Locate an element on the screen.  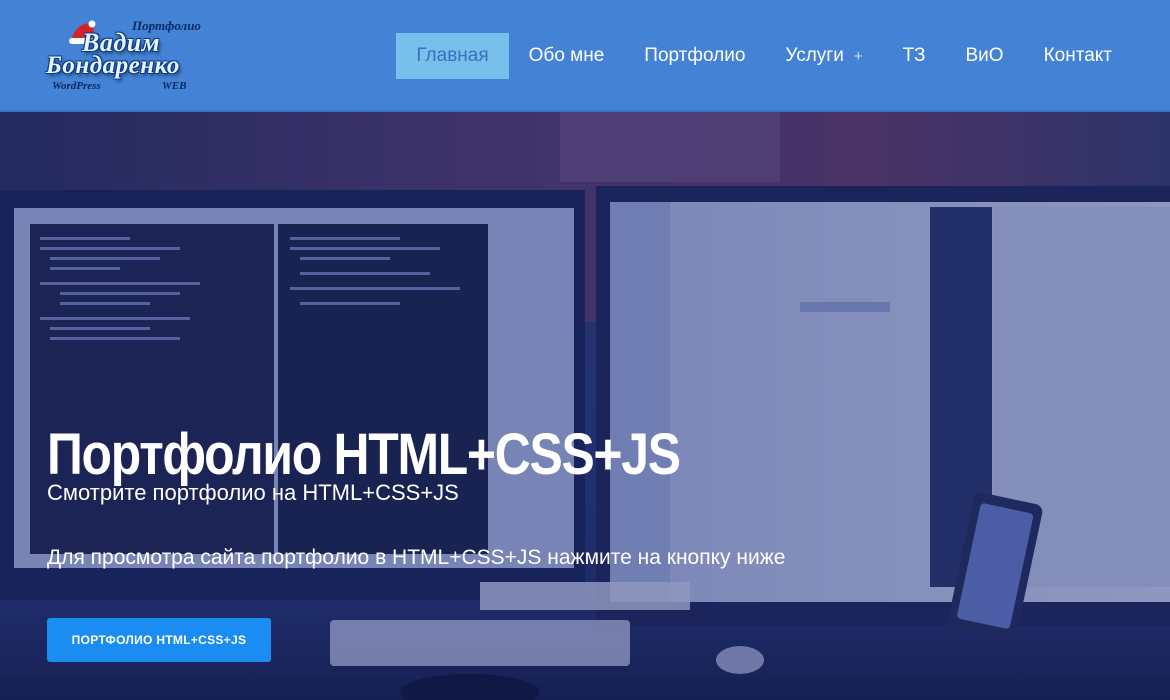
nav-item-label: ВиО is located at coordinates (984, 55).